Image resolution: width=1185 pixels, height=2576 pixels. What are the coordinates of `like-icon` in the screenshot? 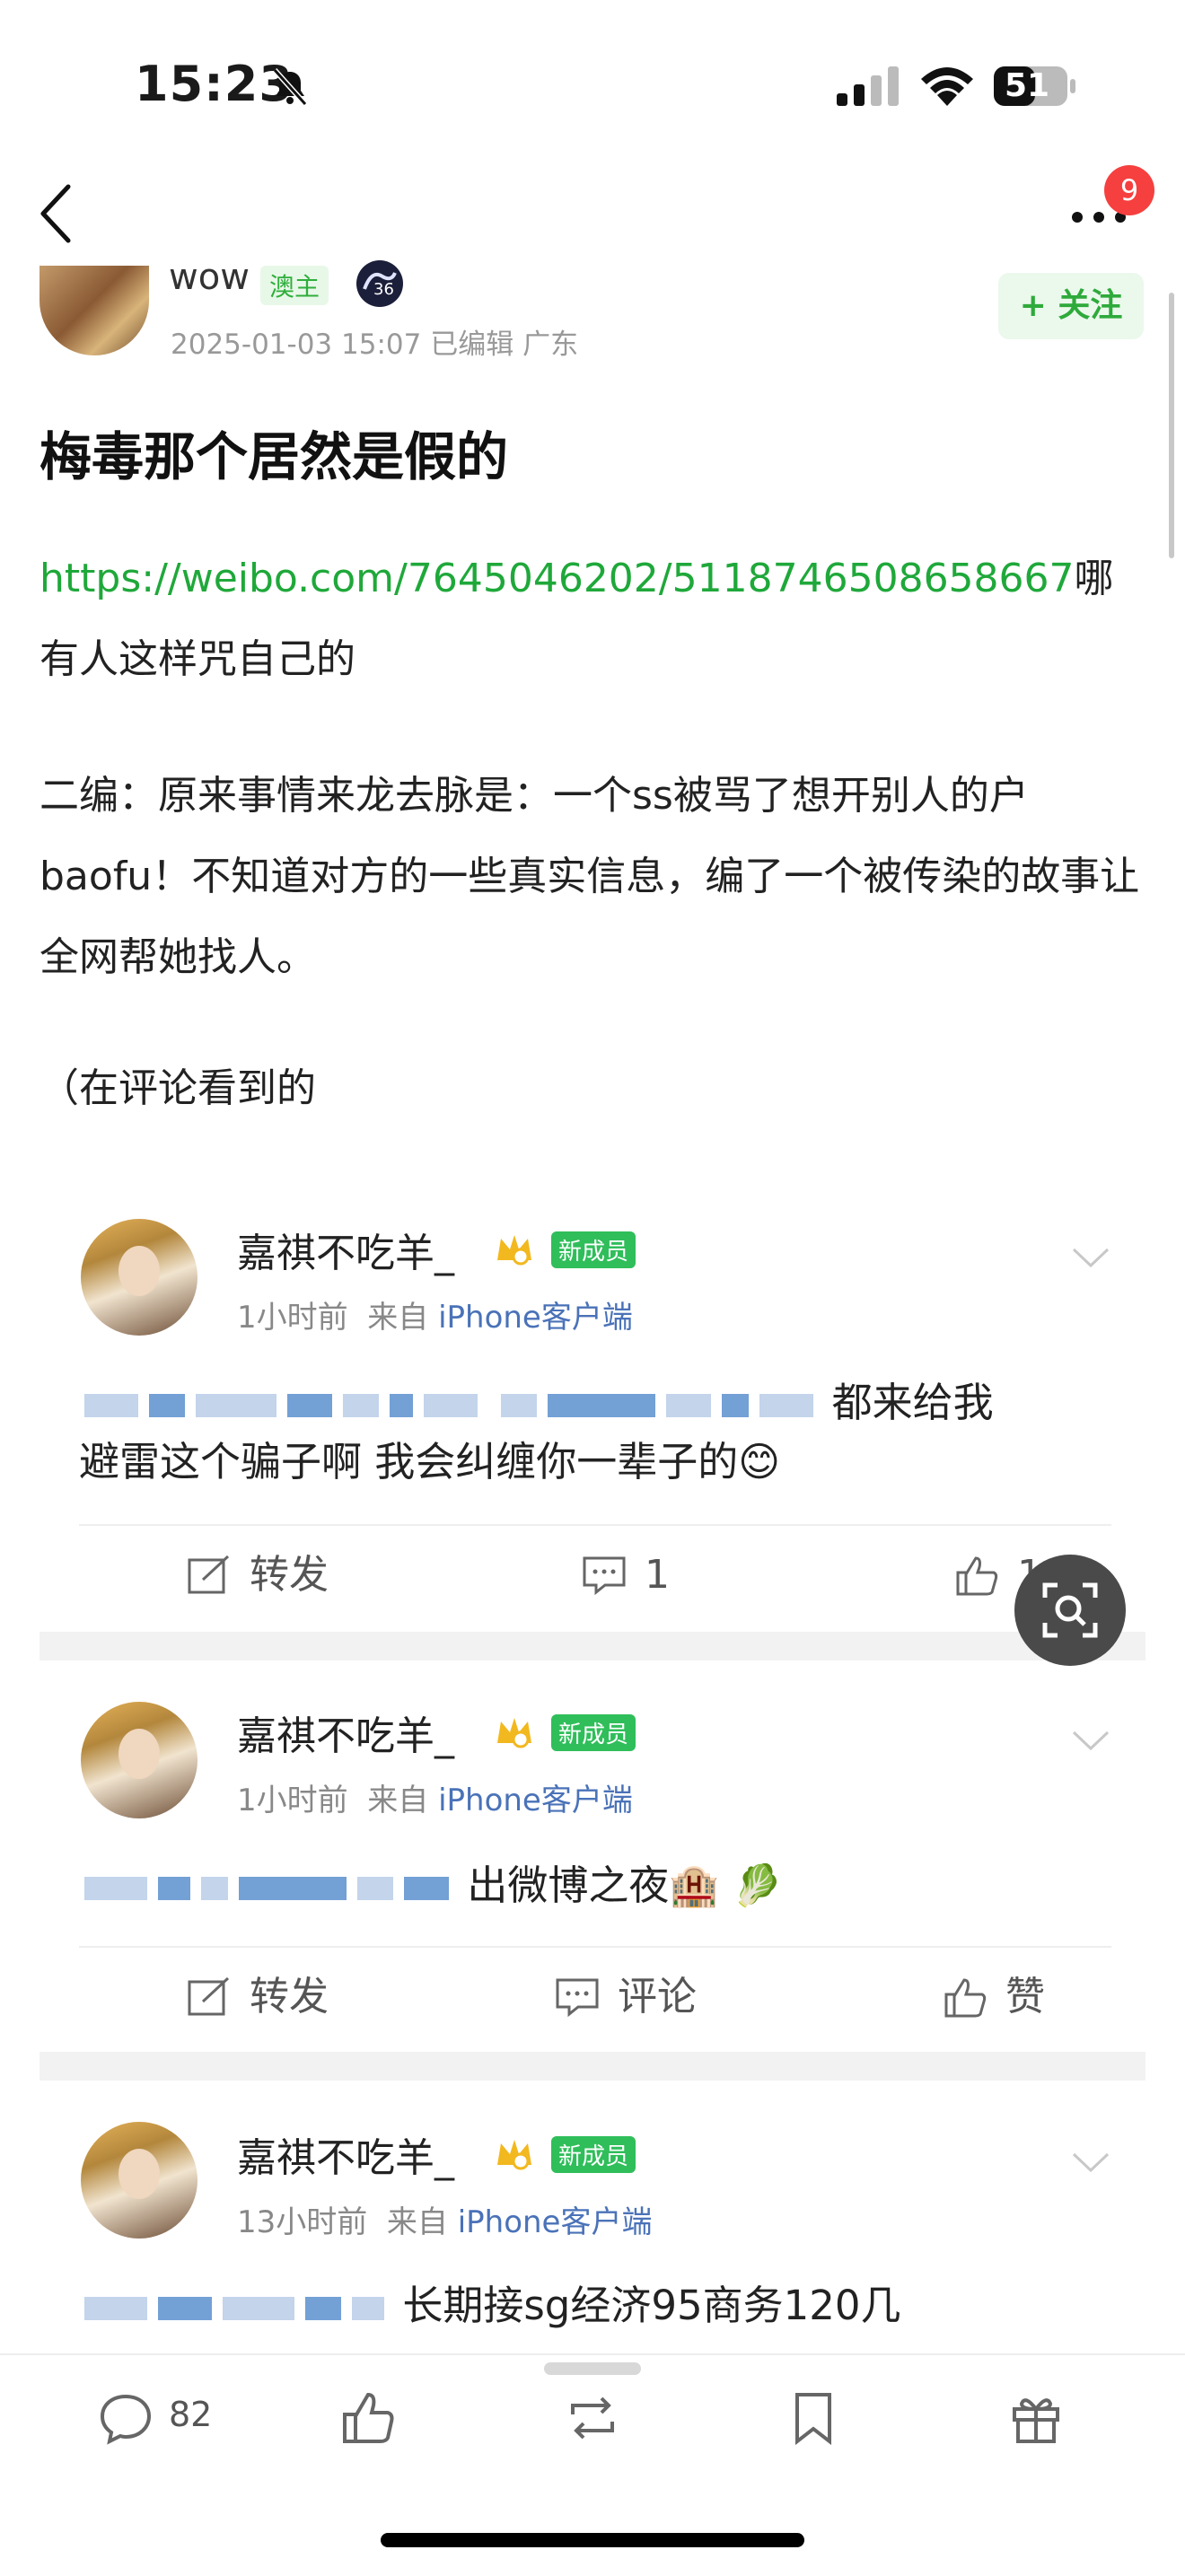 It's located at (368, 2418).